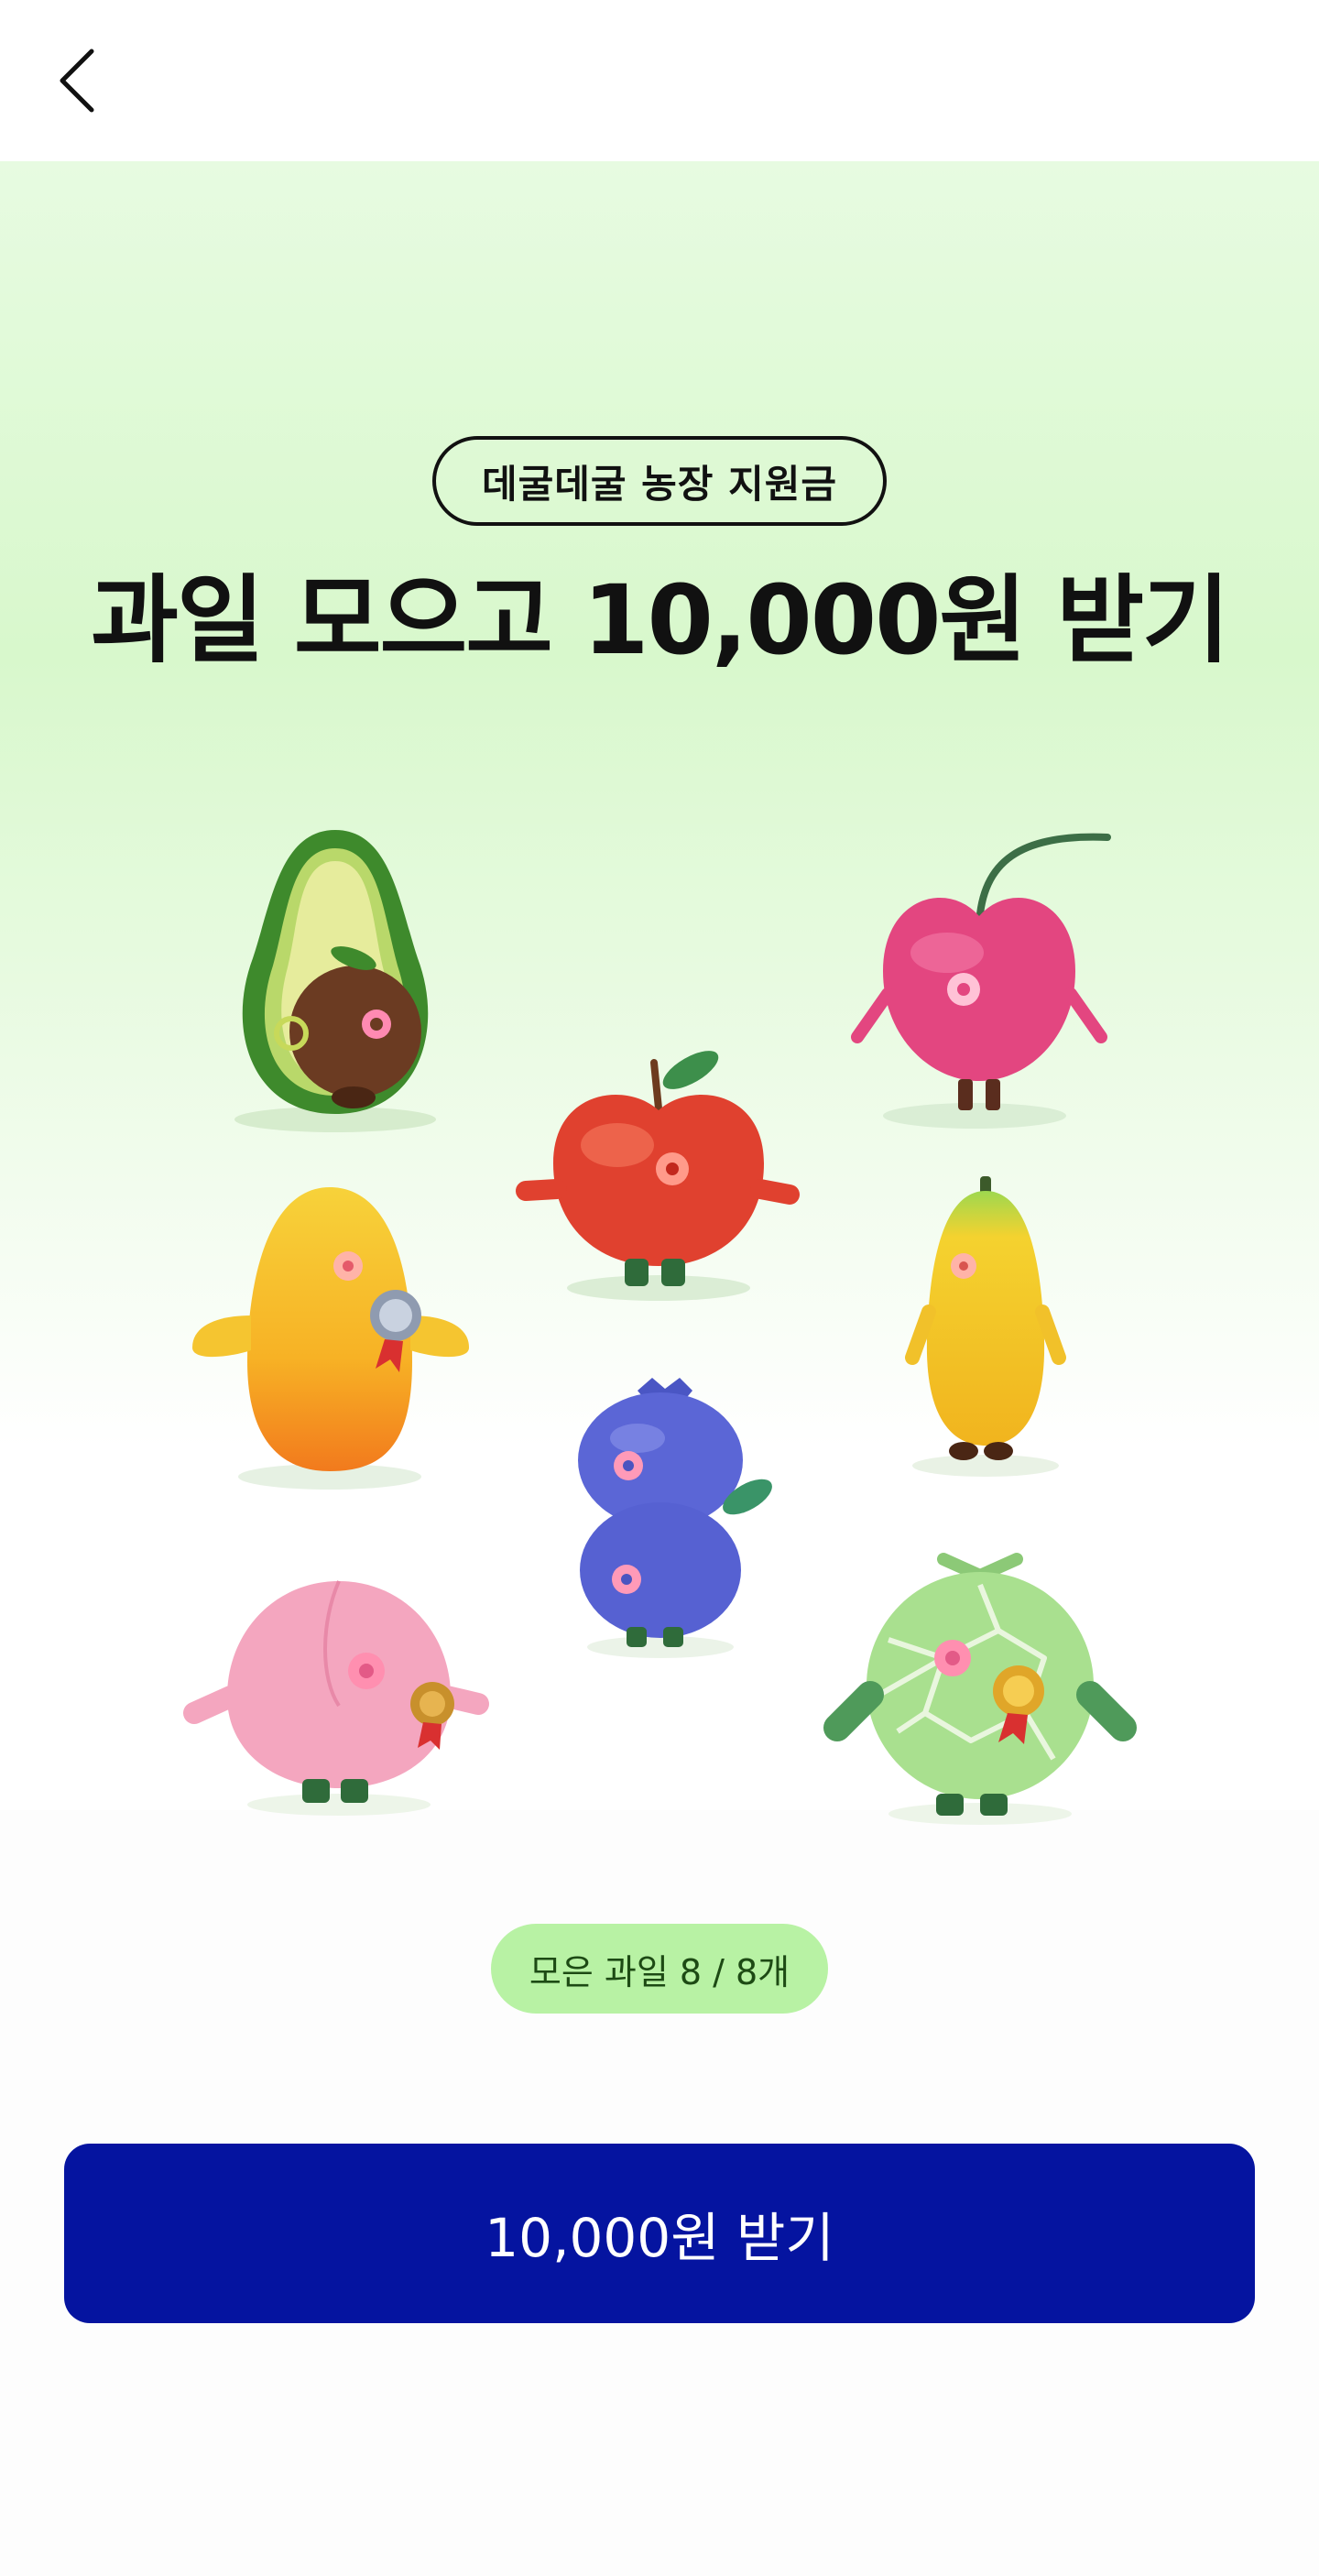 Image resolution: width=1319 pixels, height=2576 pixels. I want to click on blueberry-character, so click(669, 1516).